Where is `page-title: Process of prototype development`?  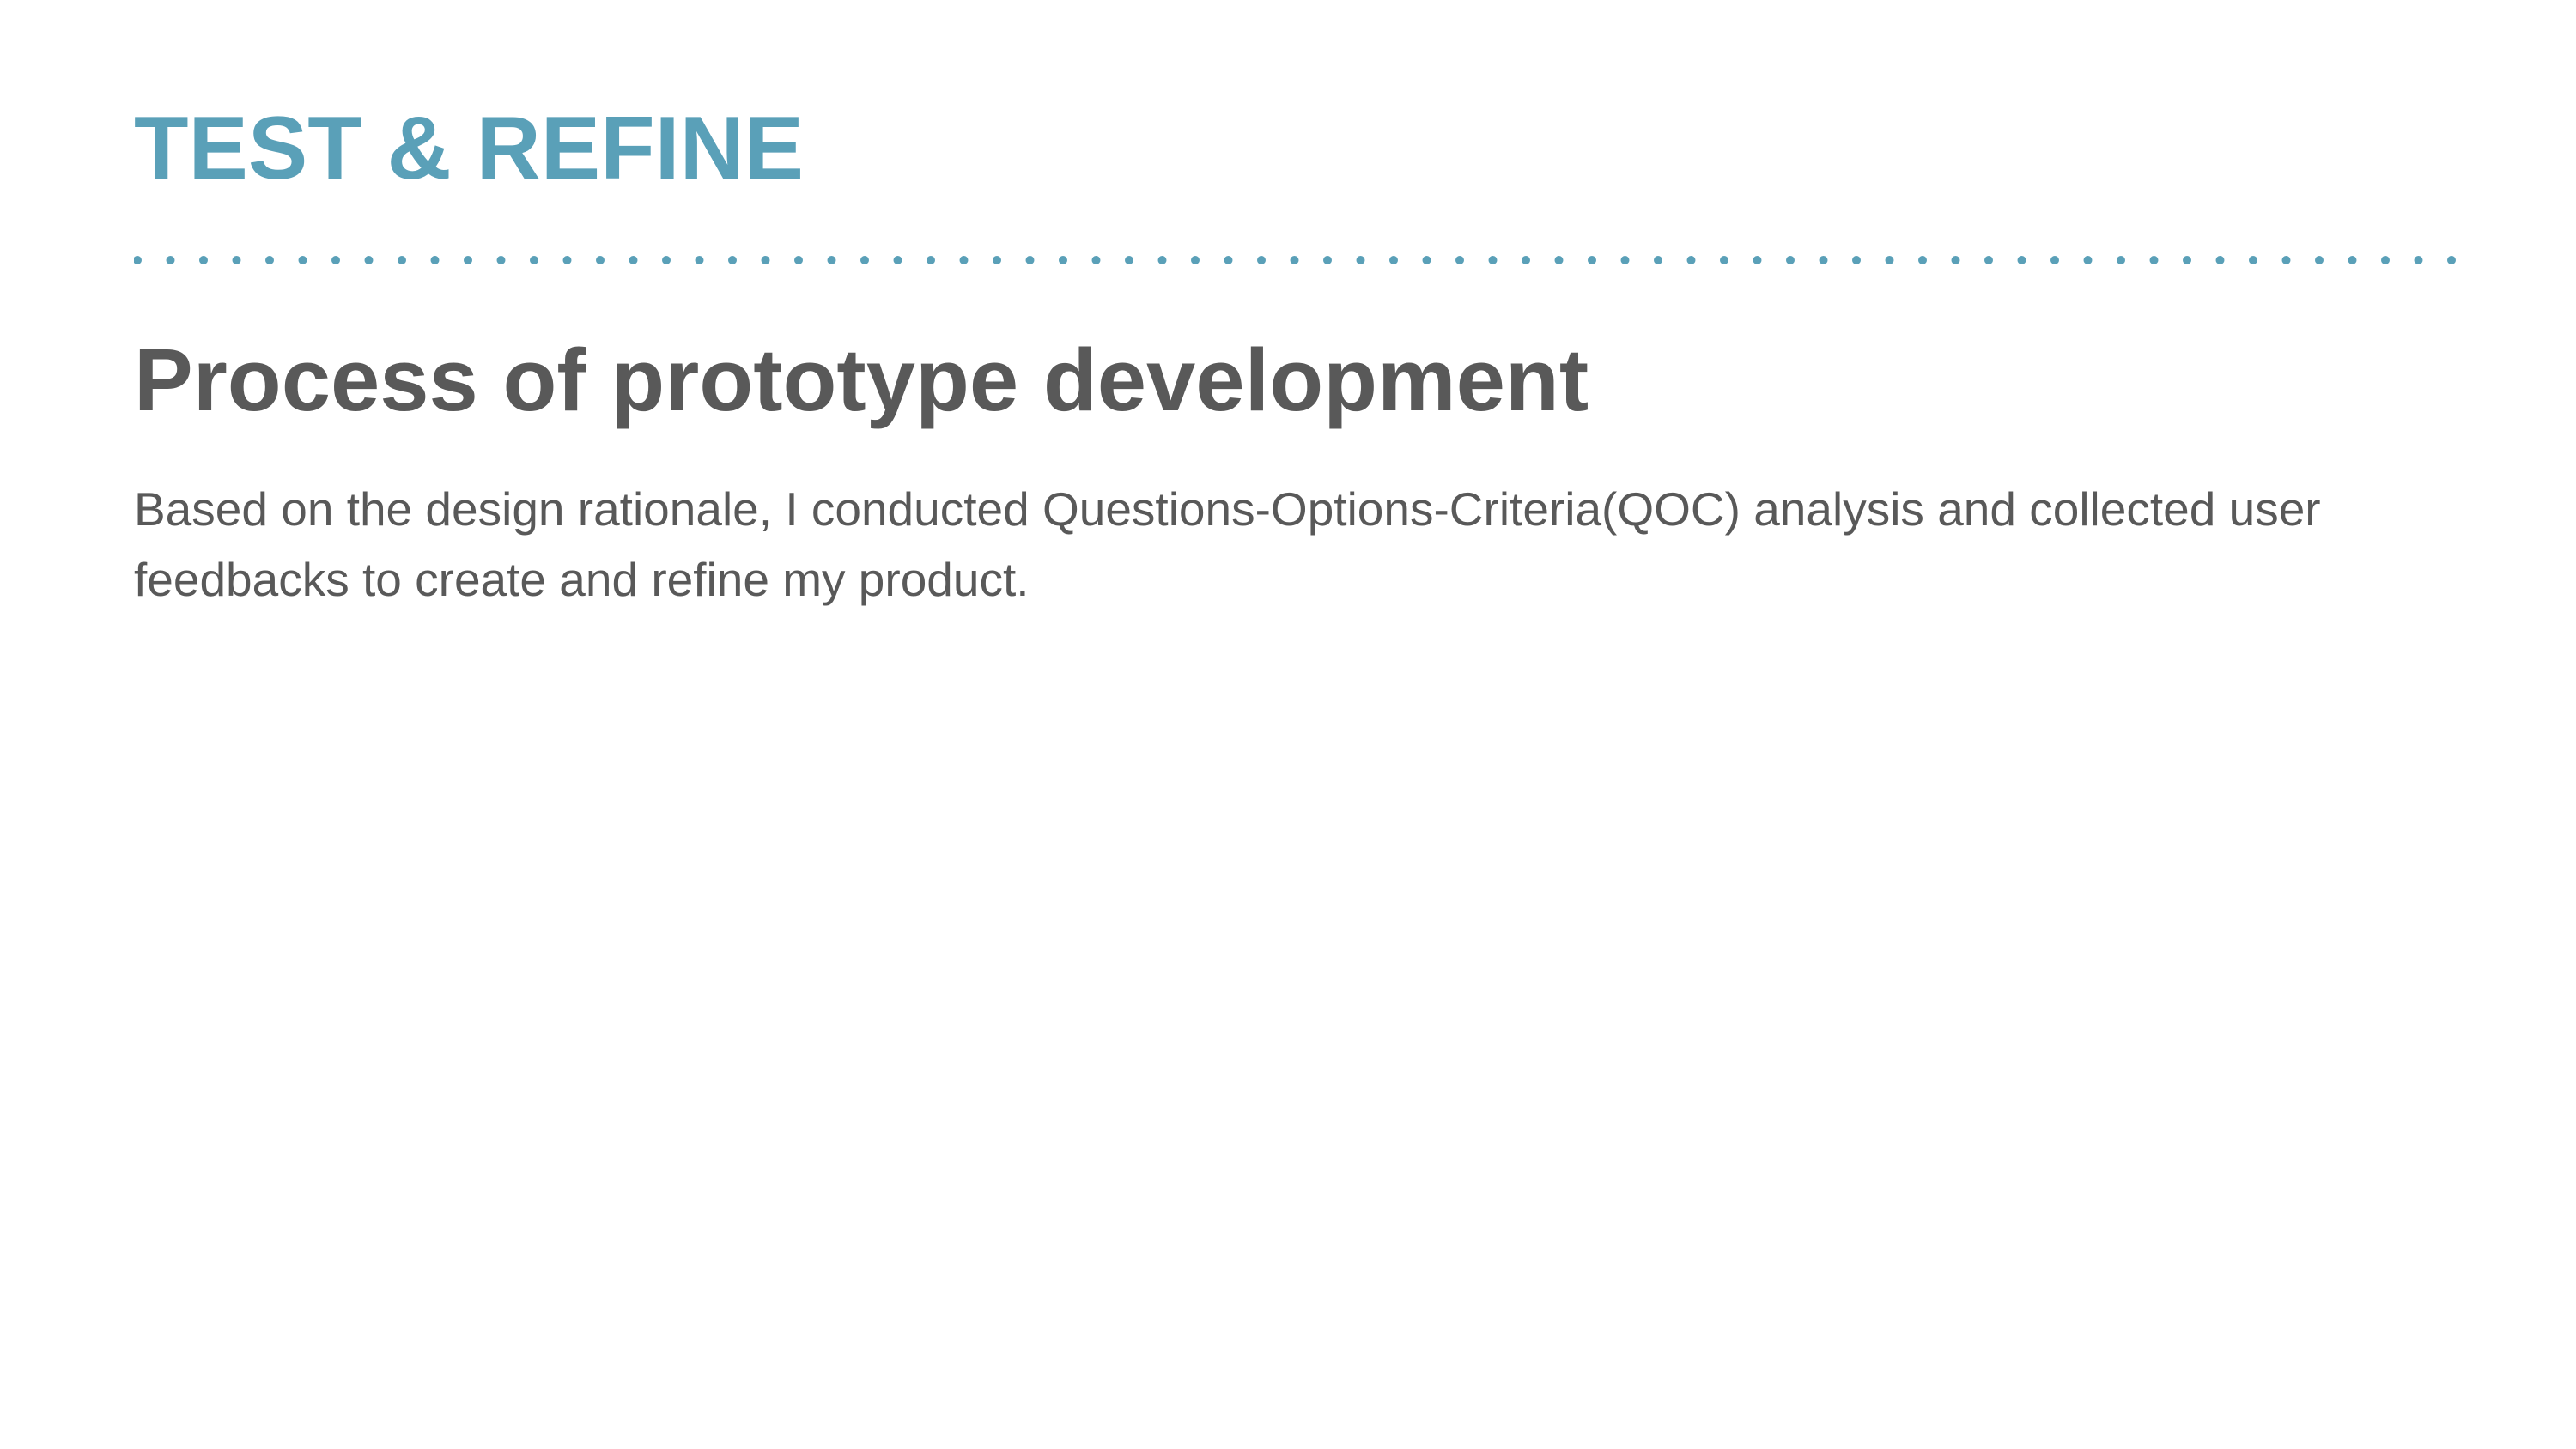 page-title: Process of prototype development is located at coordinates (861, 379).